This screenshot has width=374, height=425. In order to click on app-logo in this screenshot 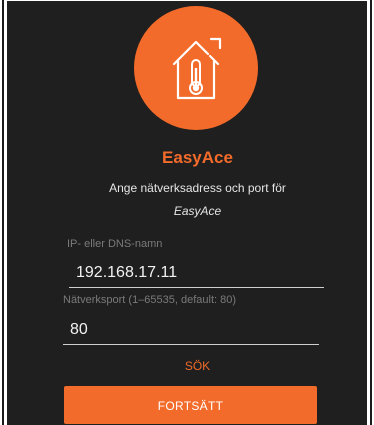, I will do `click(196, 68)`.